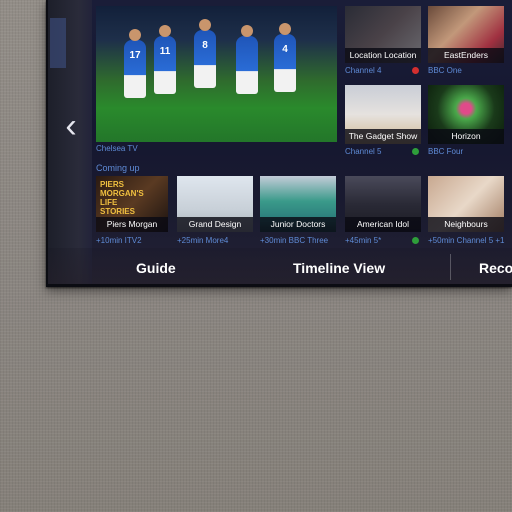 The width and height of the screenshot is (512, 512). What do you see at coordinates (339, 268) in the screenshot?
I see `nav-timeline-button: Timeline View` at bounding box center [339, 268].